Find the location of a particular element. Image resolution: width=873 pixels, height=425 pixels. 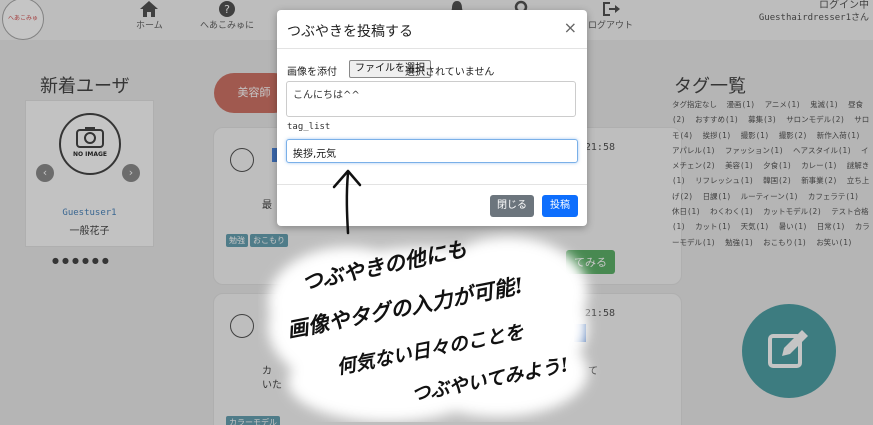

image-attach-label: 画像を添付 is located at coordinates (312, 72).